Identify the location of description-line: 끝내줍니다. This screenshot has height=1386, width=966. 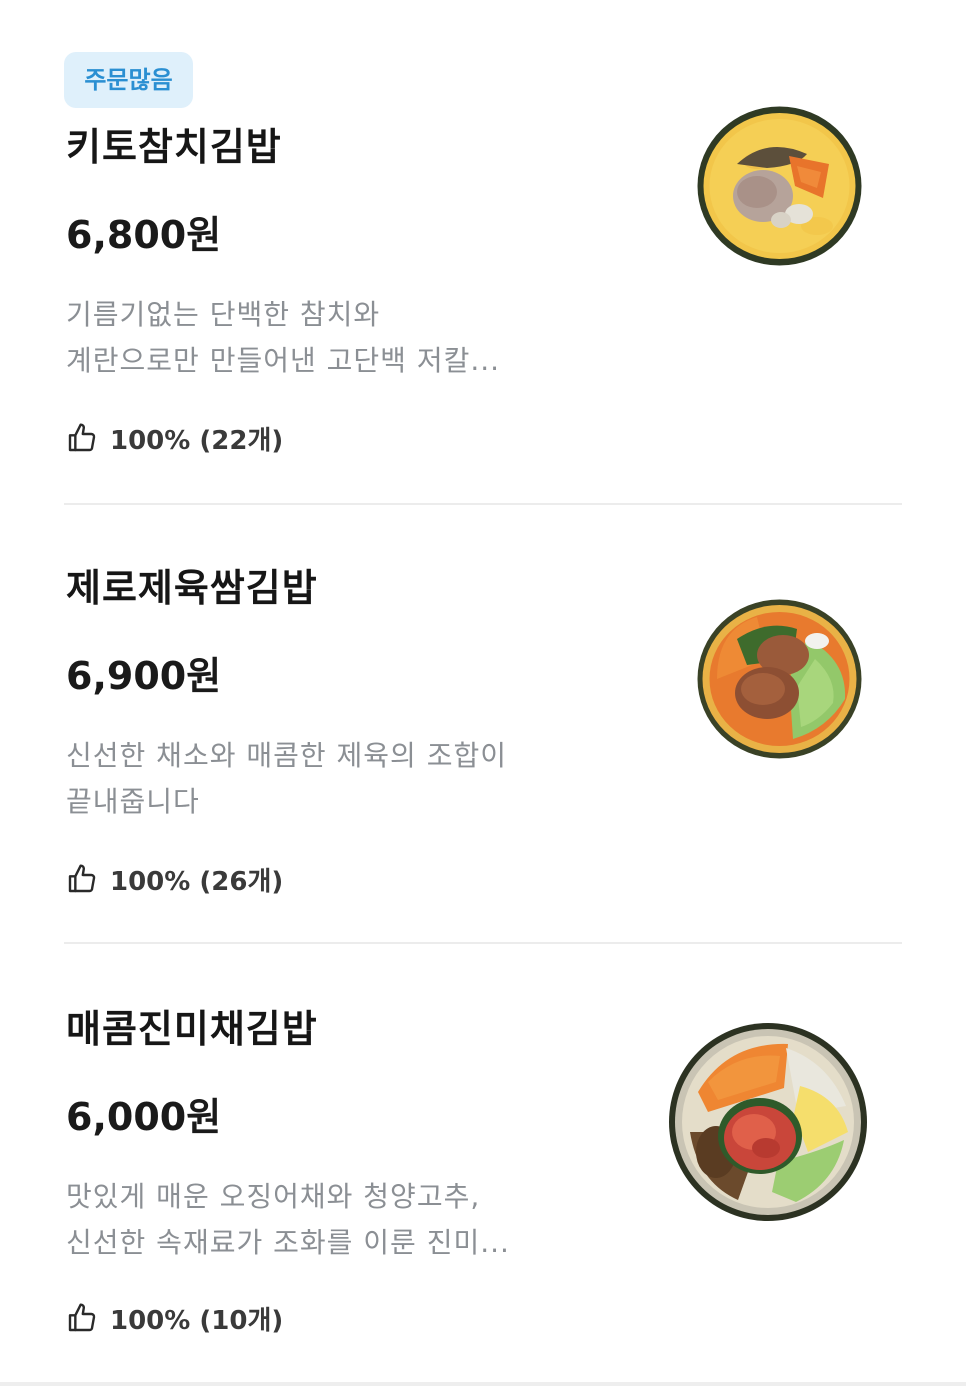
(133, 801).